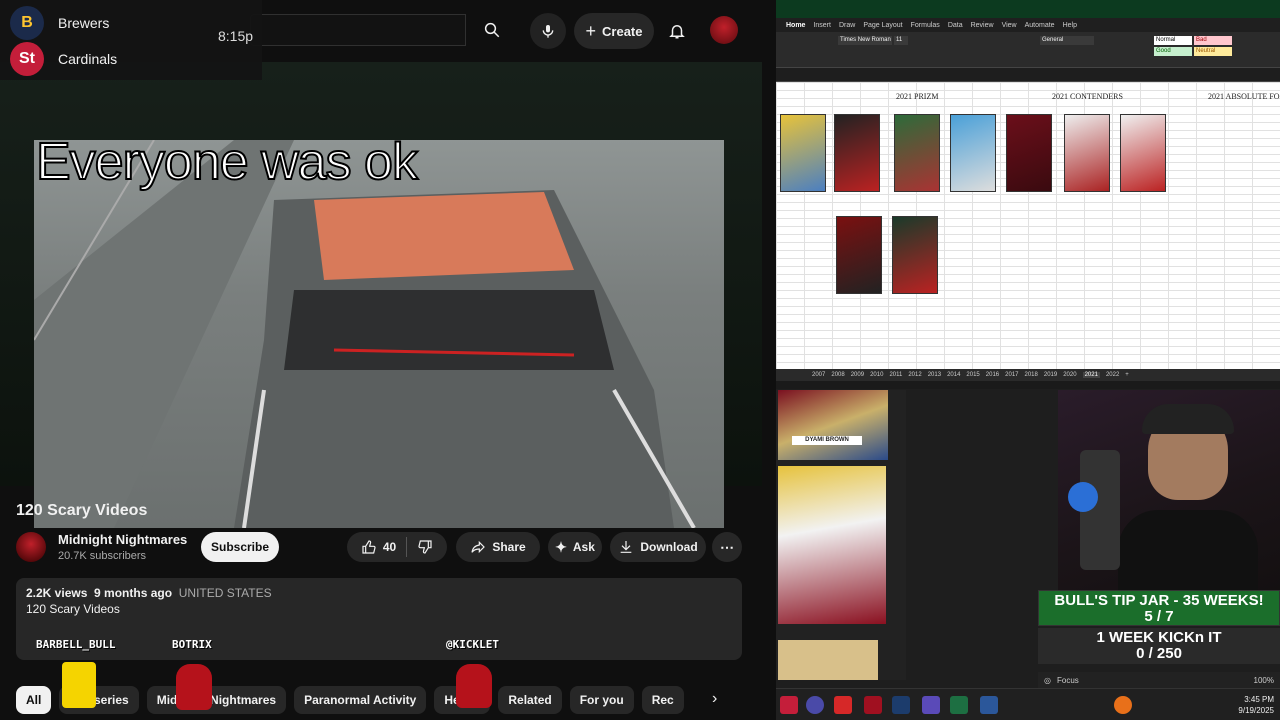 This screenshot has width=1280, height=720. Describe the element at coordinates (857, 375) in the screenshot. I see `sheet-tab-2009: 2009` at that location.